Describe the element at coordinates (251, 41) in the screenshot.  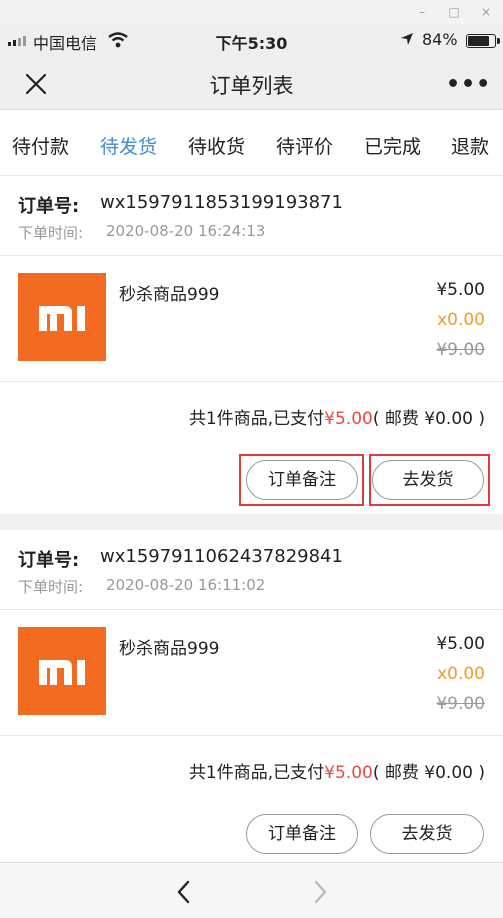
I see `status-bar: 中国电信 下午5:30 84%` at that location.